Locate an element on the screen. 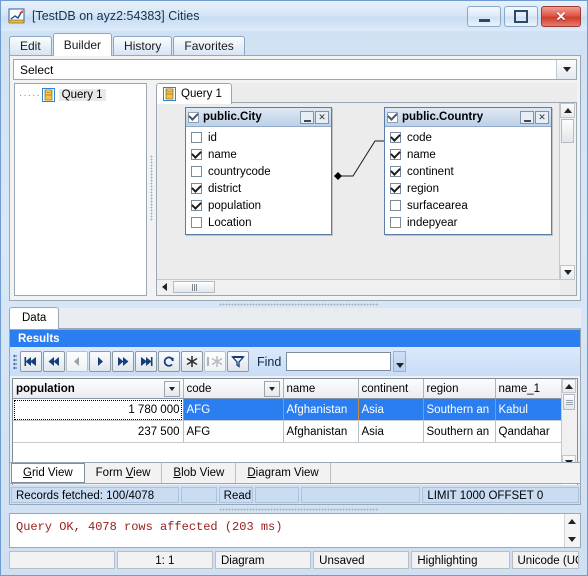  find-input is located at coordinates (339, 361).